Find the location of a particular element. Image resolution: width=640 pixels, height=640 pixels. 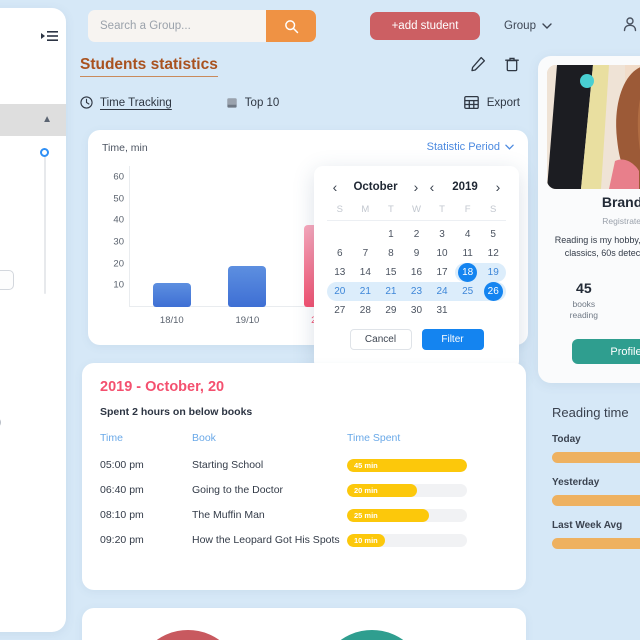

search-group-field is located at coordinates (202, 26).